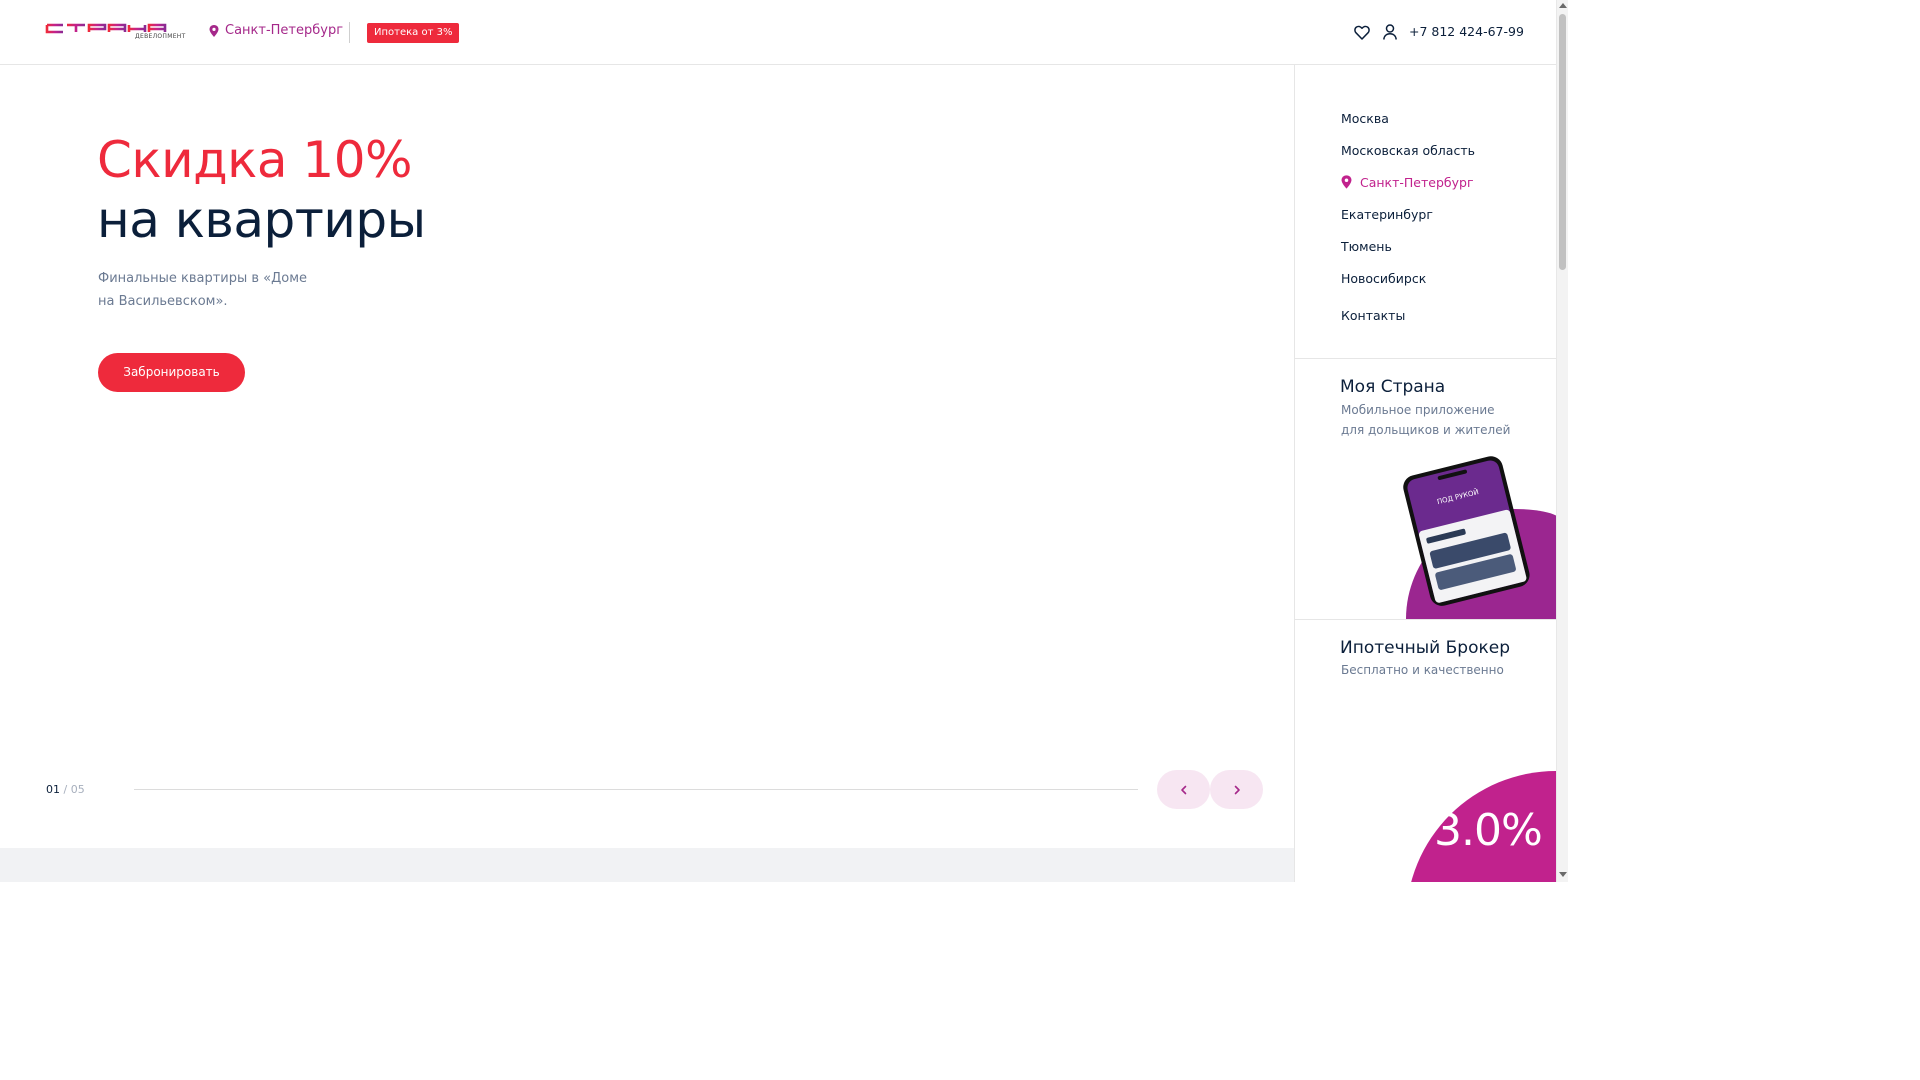  I want to click on scroll-down-arrow-icon, so click(1563, 874).